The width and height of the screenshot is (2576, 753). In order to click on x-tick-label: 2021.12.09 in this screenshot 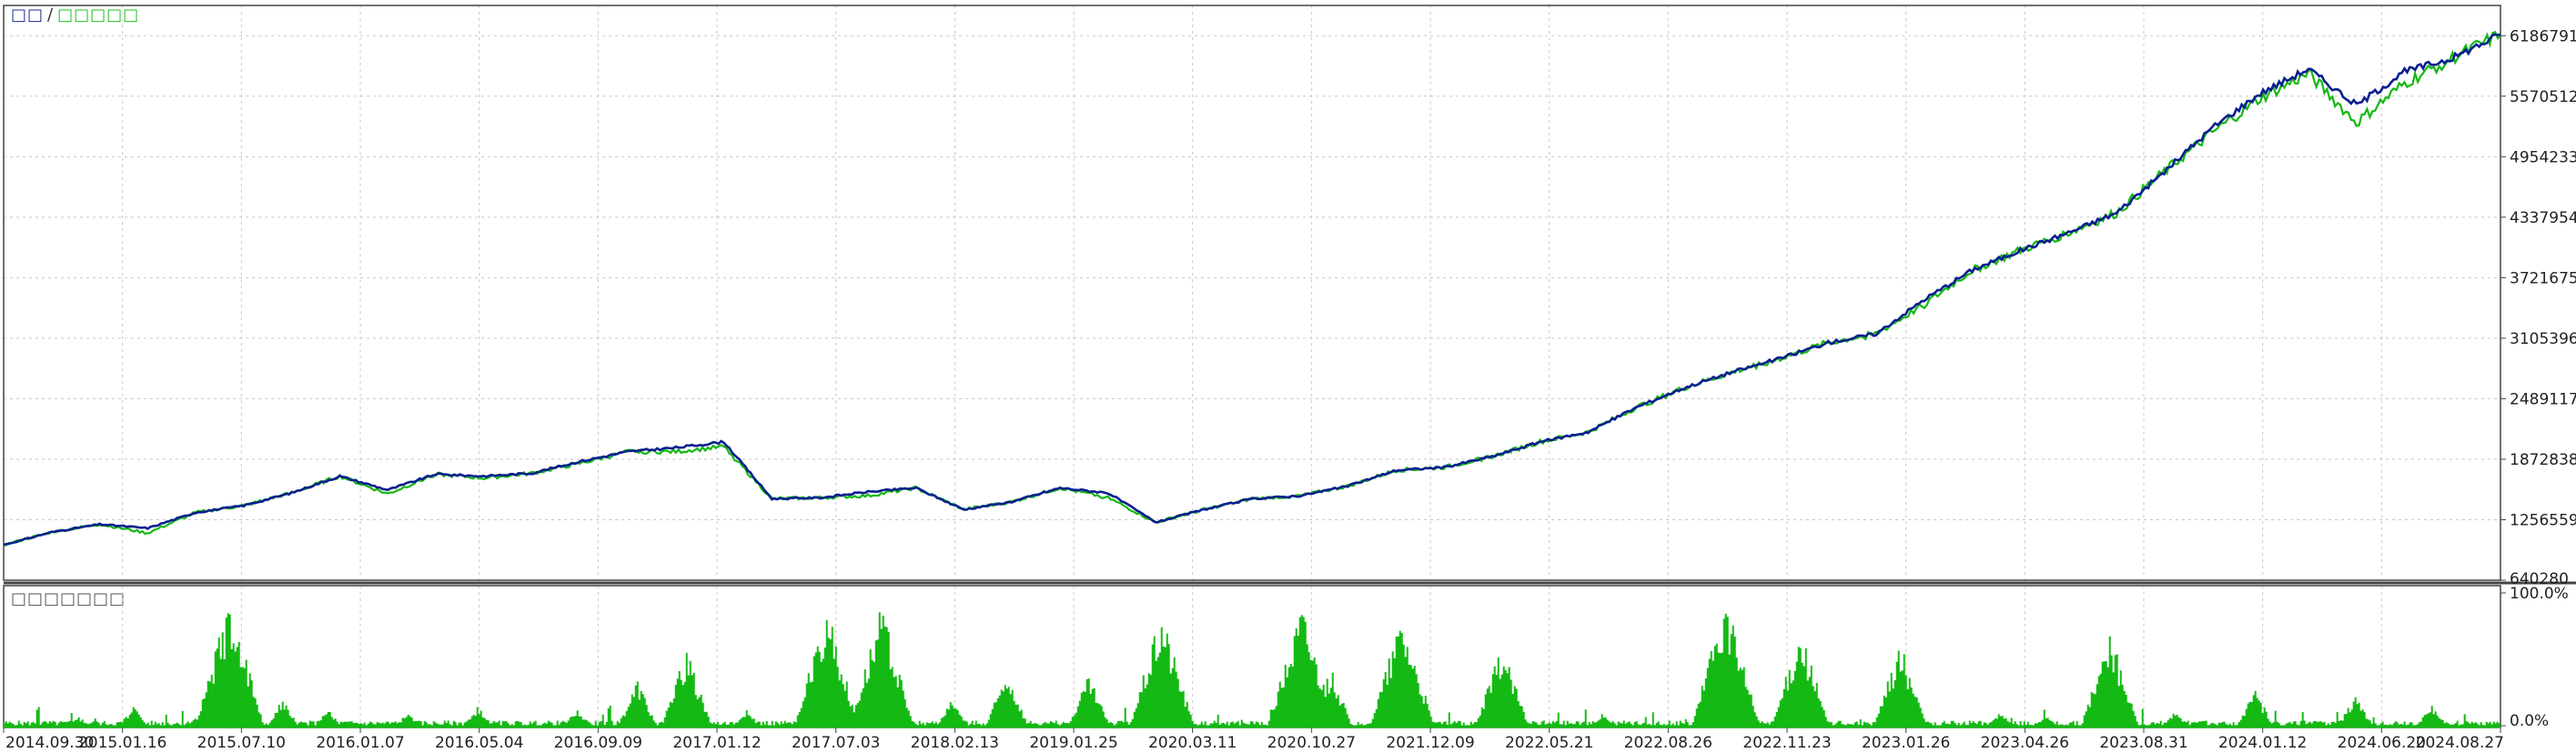, I will do `click(1430, 743)`.